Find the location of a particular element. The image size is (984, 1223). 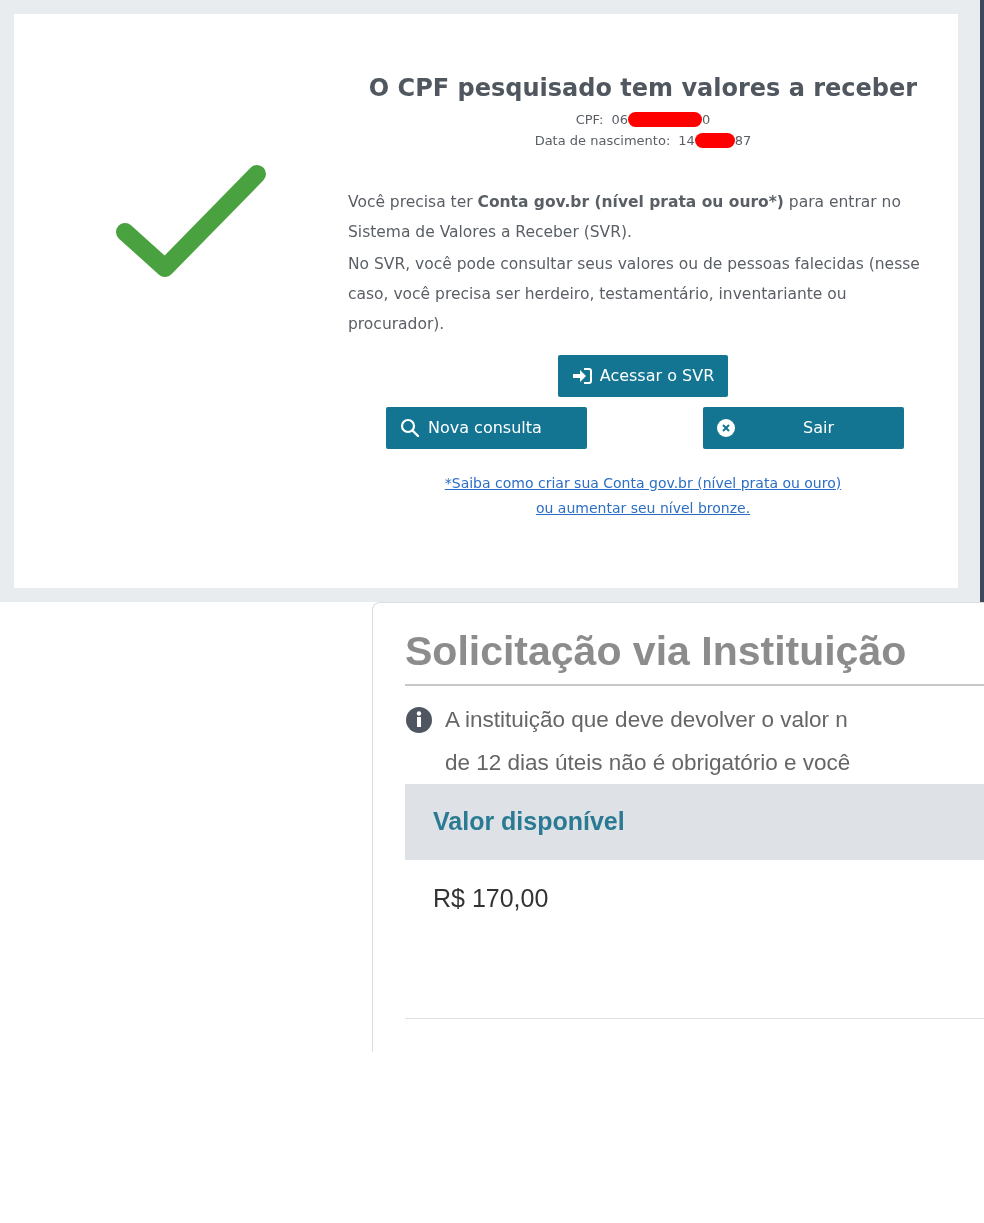

birth-date-value: 87 is located at coordinates (743, 140).